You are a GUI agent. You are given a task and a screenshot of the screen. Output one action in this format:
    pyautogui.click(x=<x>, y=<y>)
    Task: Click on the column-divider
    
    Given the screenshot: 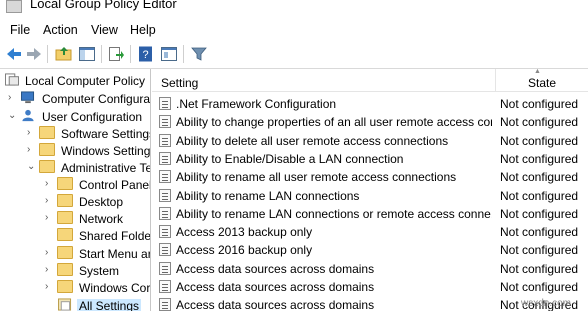 What is the action you would take?
    pyautogui.click(x=495, y=80)
    